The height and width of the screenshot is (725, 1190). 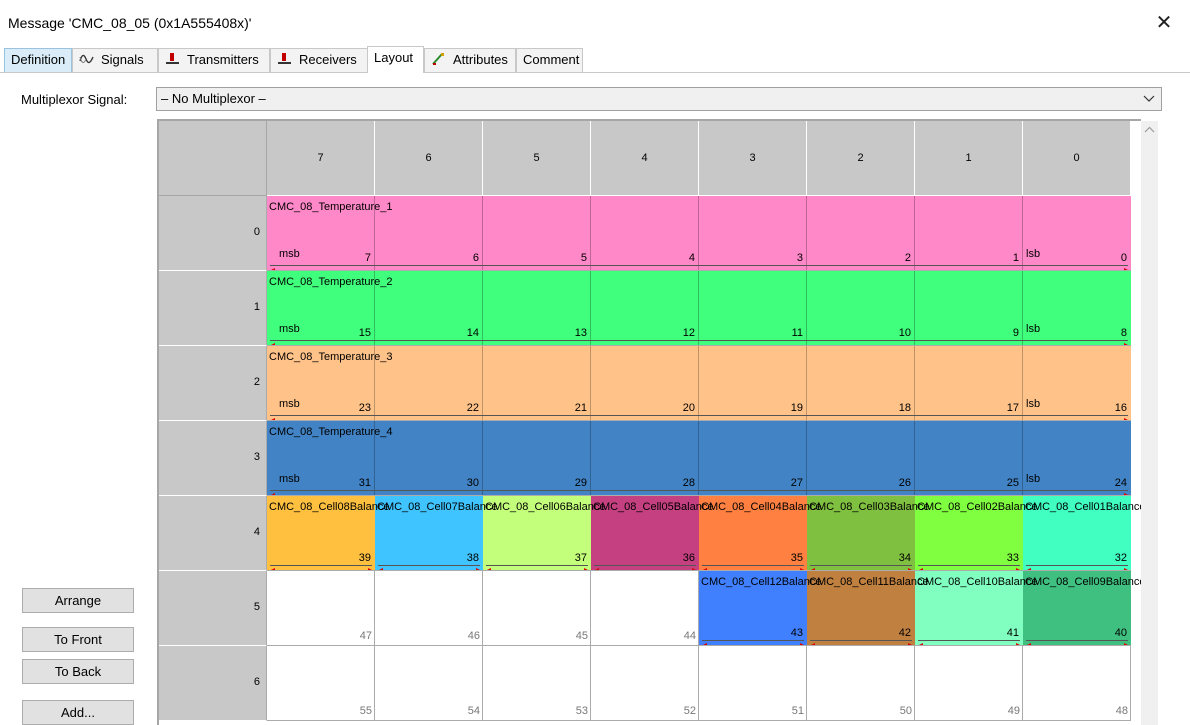 What do you see at coordinates (429, 683) in the screenshot?
I see `bit-cell: 54` at bounding box center [429, 683].